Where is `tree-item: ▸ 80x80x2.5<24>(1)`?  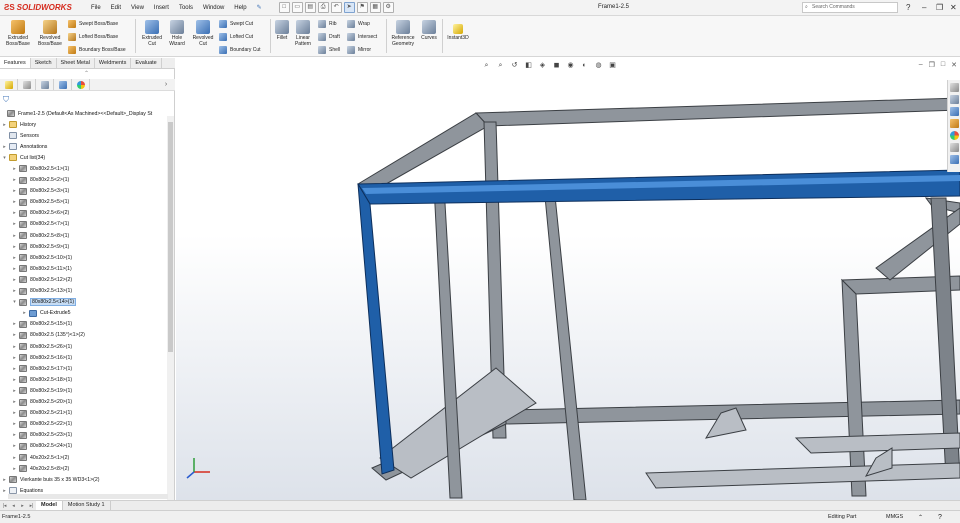
tree-item: ▸ 80x80x2.5<24>(1) is located at coordinates (83, 446).